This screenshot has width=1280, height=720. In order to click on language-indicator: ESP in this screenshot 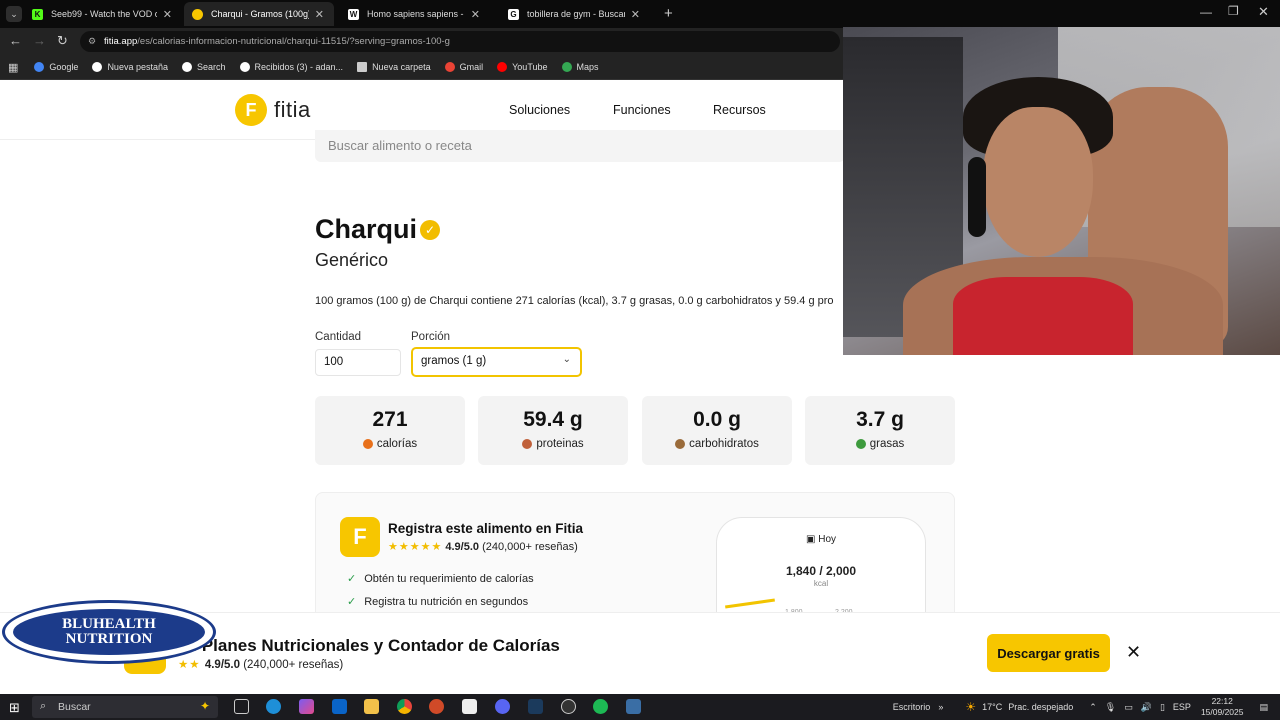, I will do `click(1182, 707)`.